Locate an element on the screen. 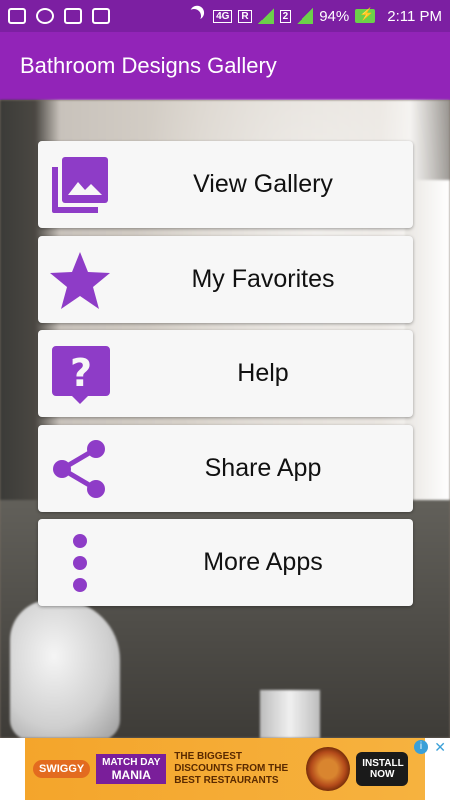 This screenshot has width=450, height=800. view-gallery-button: View Gallery is located at coordinates (225, 184).